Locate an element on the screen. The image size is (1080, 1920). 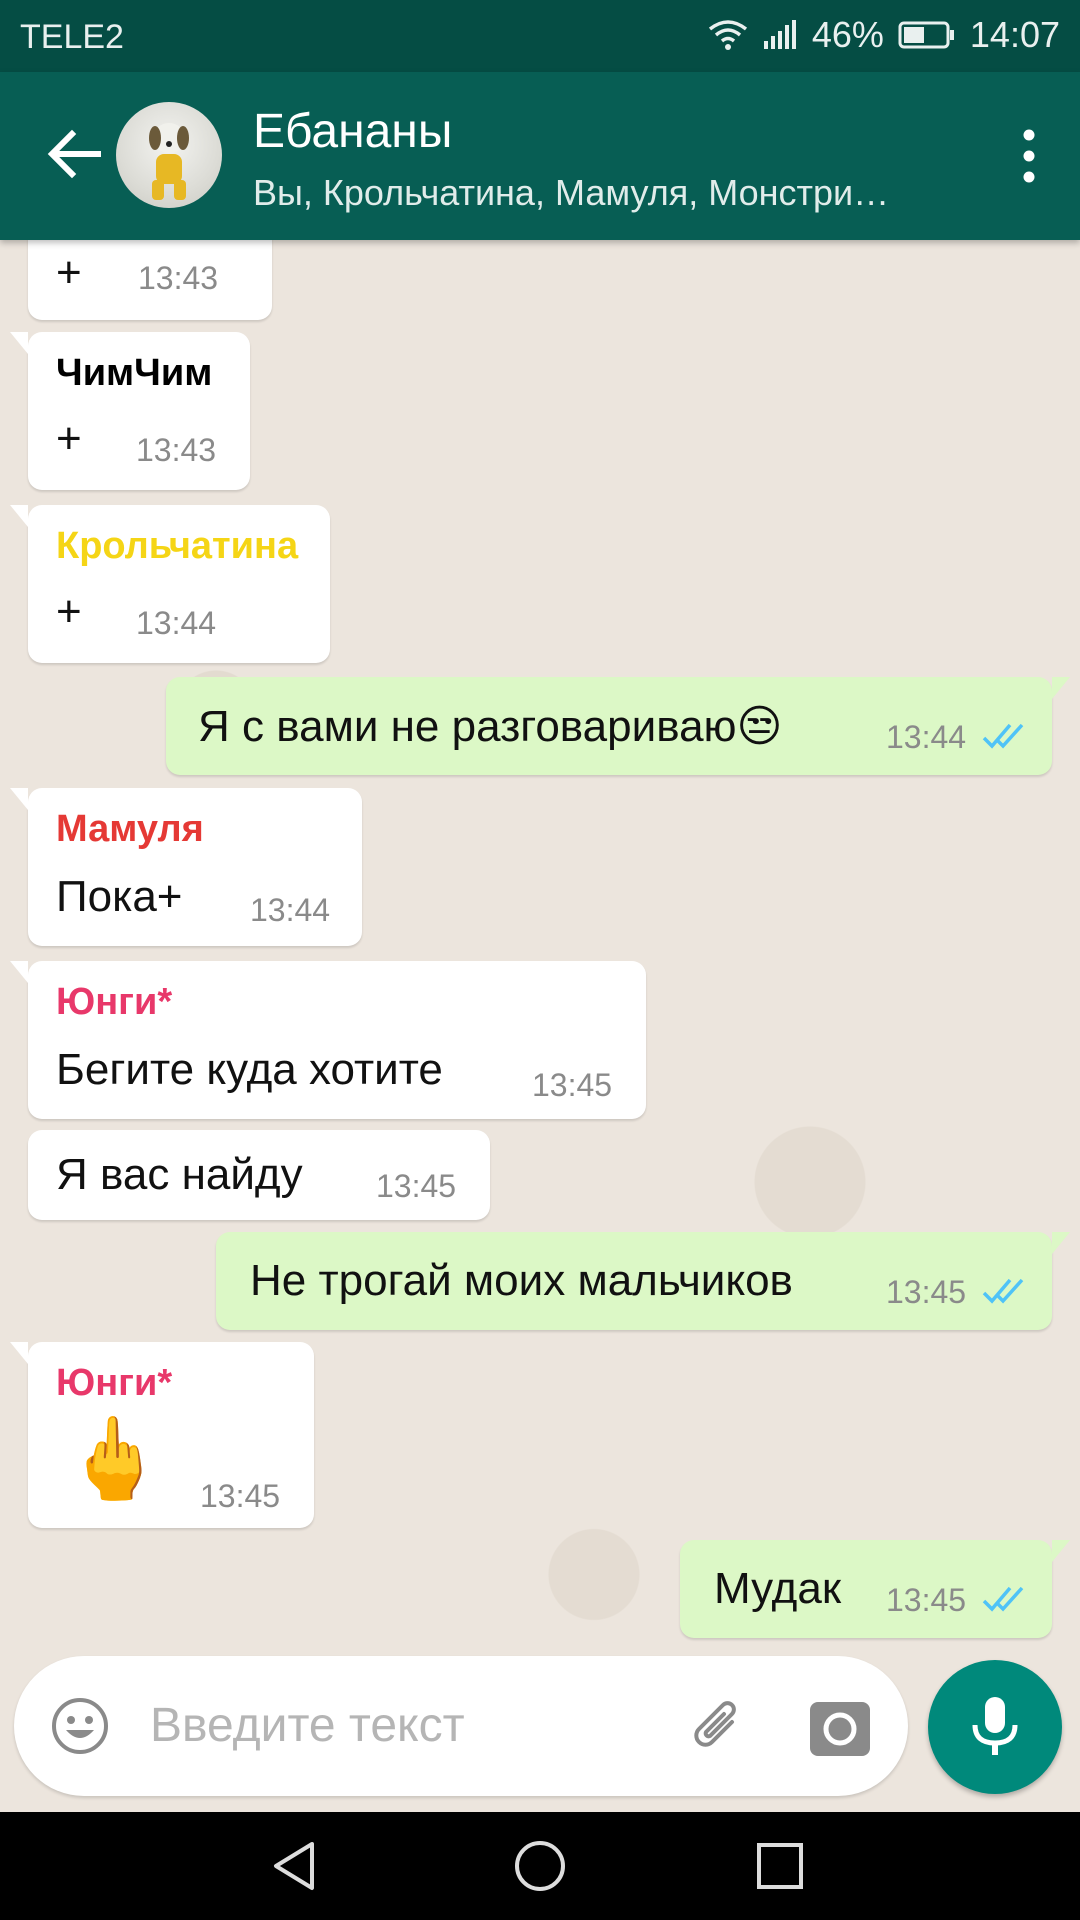
message-bubble-incoming: + 13:43 is located at coordinates (150, 280).